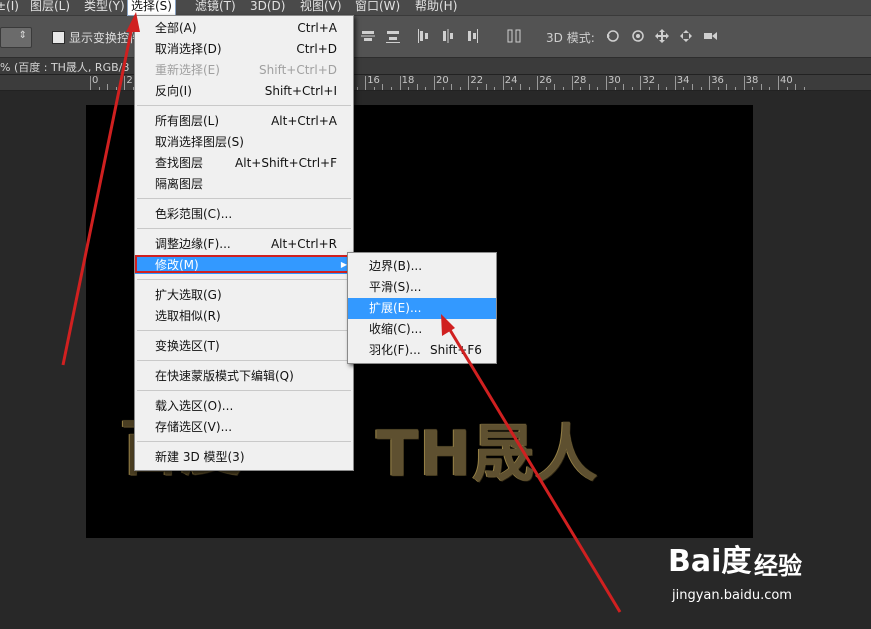  What do you see at coordinates (613, 36) in the screenshot?
I see `rotate-3d-icon` at bounding box center [613, 36].